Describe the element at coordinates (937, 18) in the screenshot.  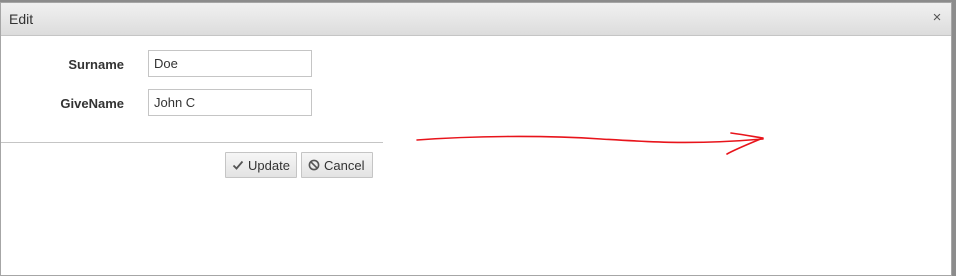
I see `close-icon: ×` at that location.